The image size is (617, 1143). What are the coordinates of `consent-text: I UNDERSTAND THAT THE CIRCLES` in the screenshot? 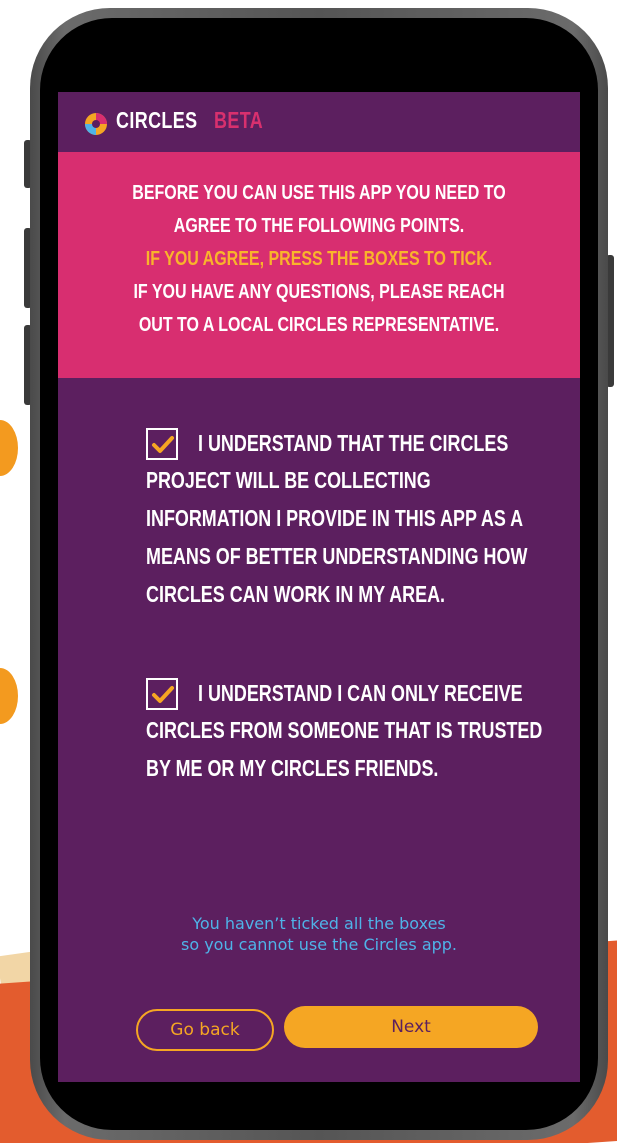 It's located at (353, 443).